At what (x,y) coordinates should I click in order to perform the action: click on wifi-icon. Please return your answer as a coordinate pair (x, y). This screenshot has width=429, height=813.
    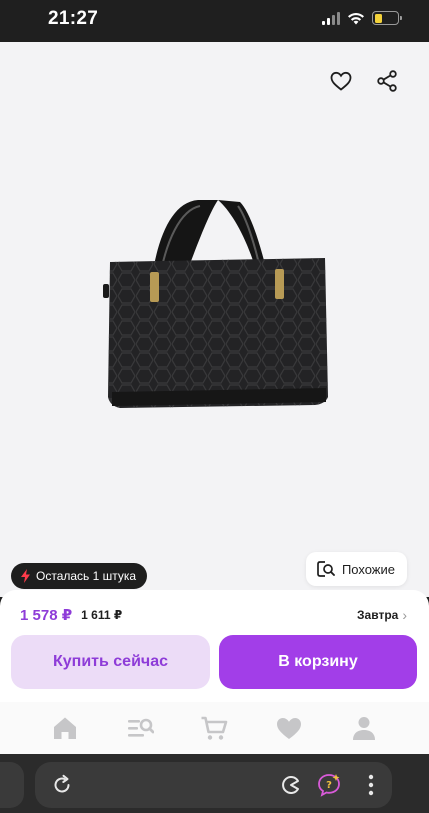
    Looking at the image, I should click on (356, 18).